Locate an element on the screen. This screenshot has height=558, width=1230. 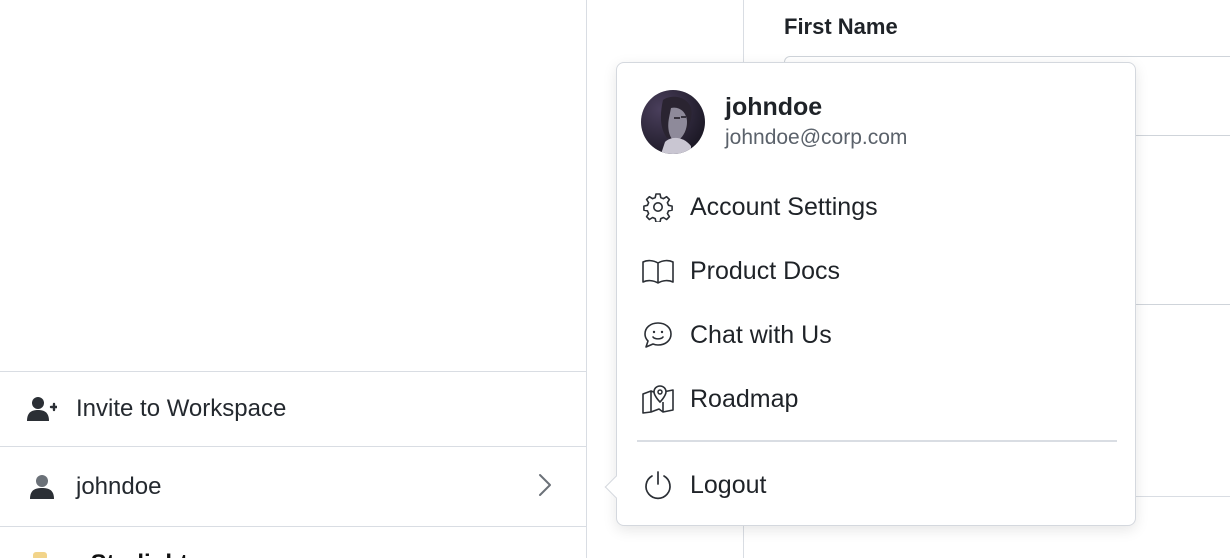
first-name-label: First Name is located at coordinates (841, 26).